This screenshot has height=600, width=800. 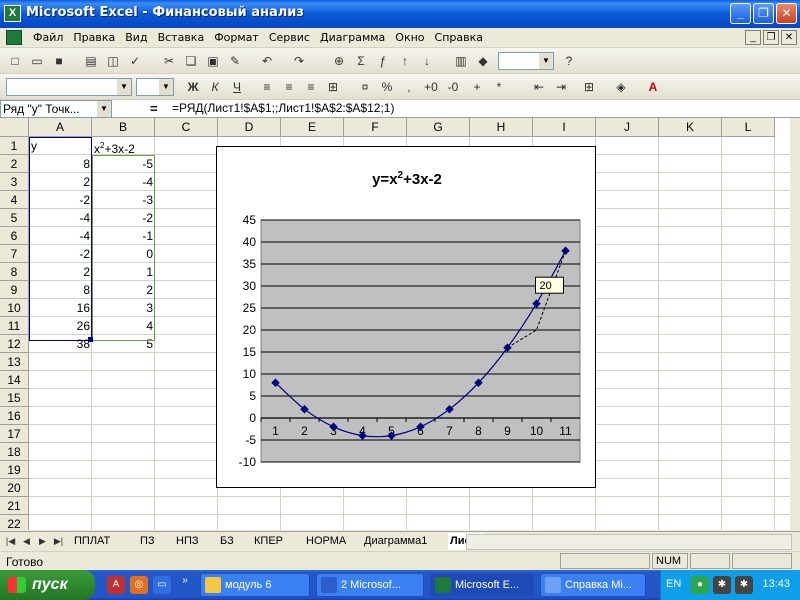 I want to click on doc-restore-button: ❐, so click(x=771, y=37).